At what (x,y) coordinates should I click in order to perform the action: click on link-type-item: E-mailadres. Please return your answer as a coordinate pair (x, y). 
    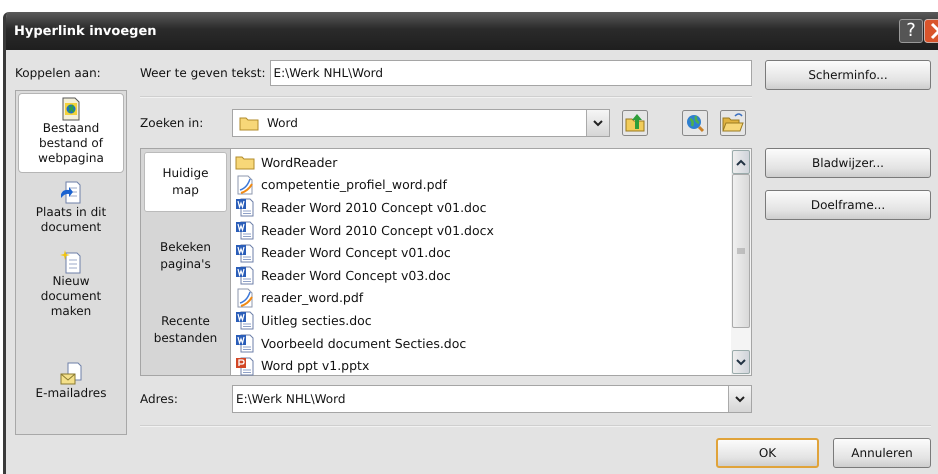
    Looking at the image, I should click on (71, 383).